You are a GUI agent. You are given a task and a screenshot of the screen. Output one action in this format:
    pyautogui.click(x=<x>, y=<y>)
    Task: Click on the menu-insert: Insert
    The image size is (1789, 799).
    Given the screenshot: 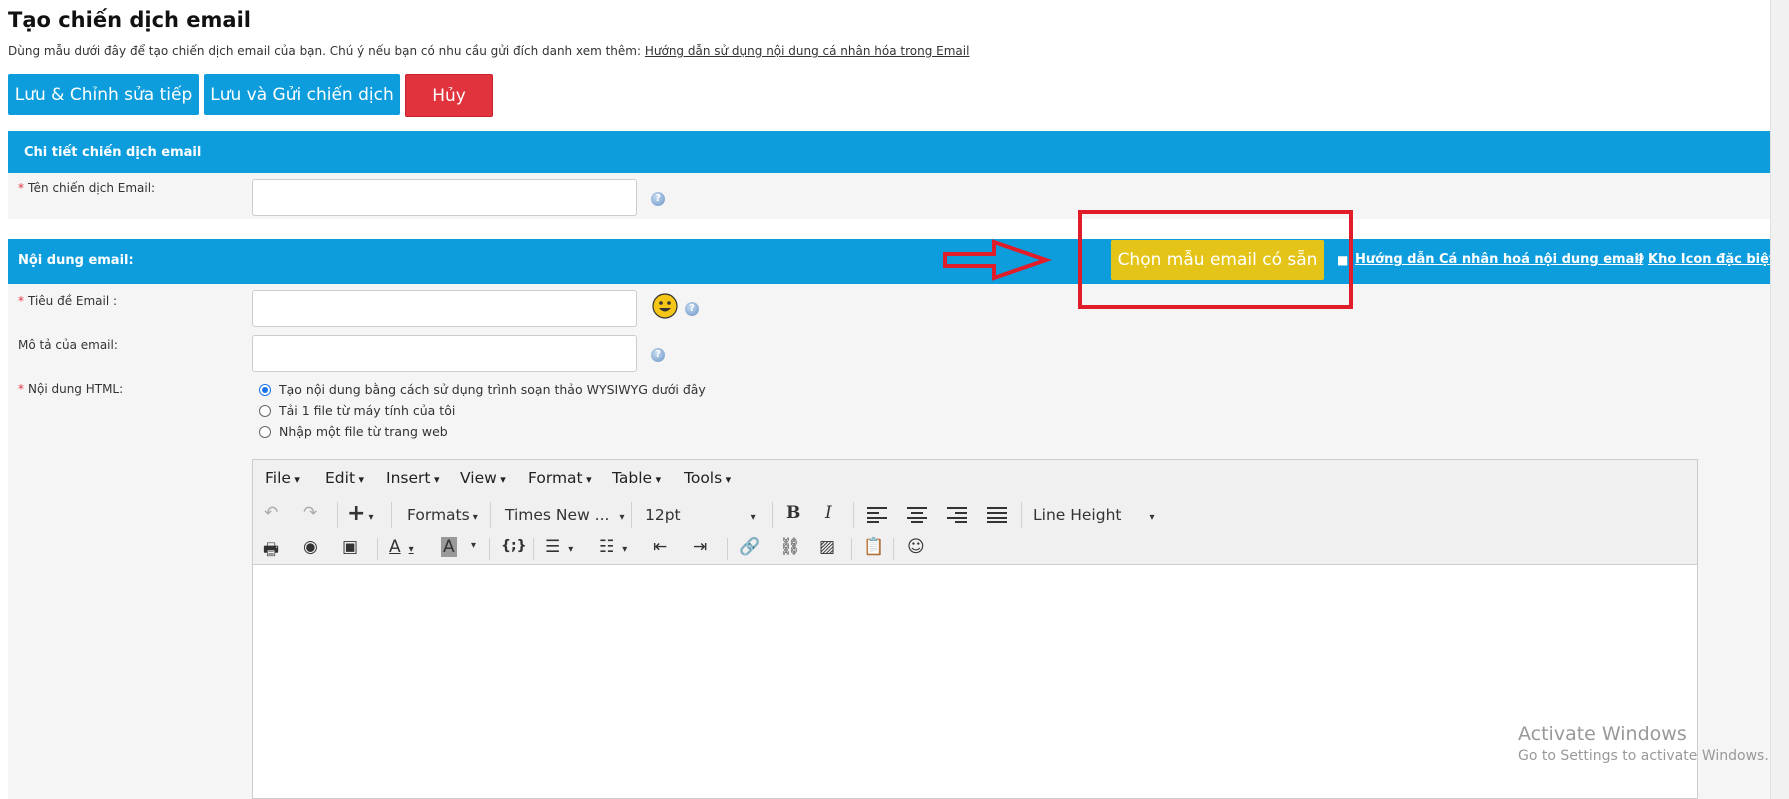 What is the action you would take?
    pyautogui.click(x=413, y=478)
    